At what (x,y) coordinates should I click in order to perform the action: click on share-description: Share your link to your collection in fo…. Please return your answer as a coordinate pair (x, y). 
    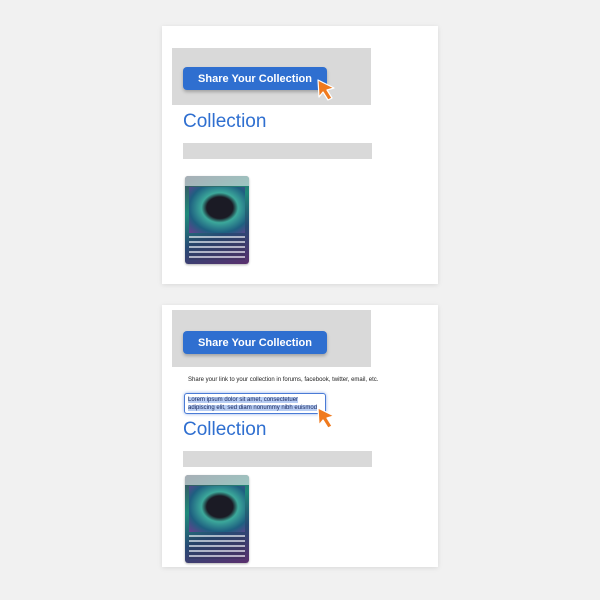
    Looking at the image, I should click on (283, 380).